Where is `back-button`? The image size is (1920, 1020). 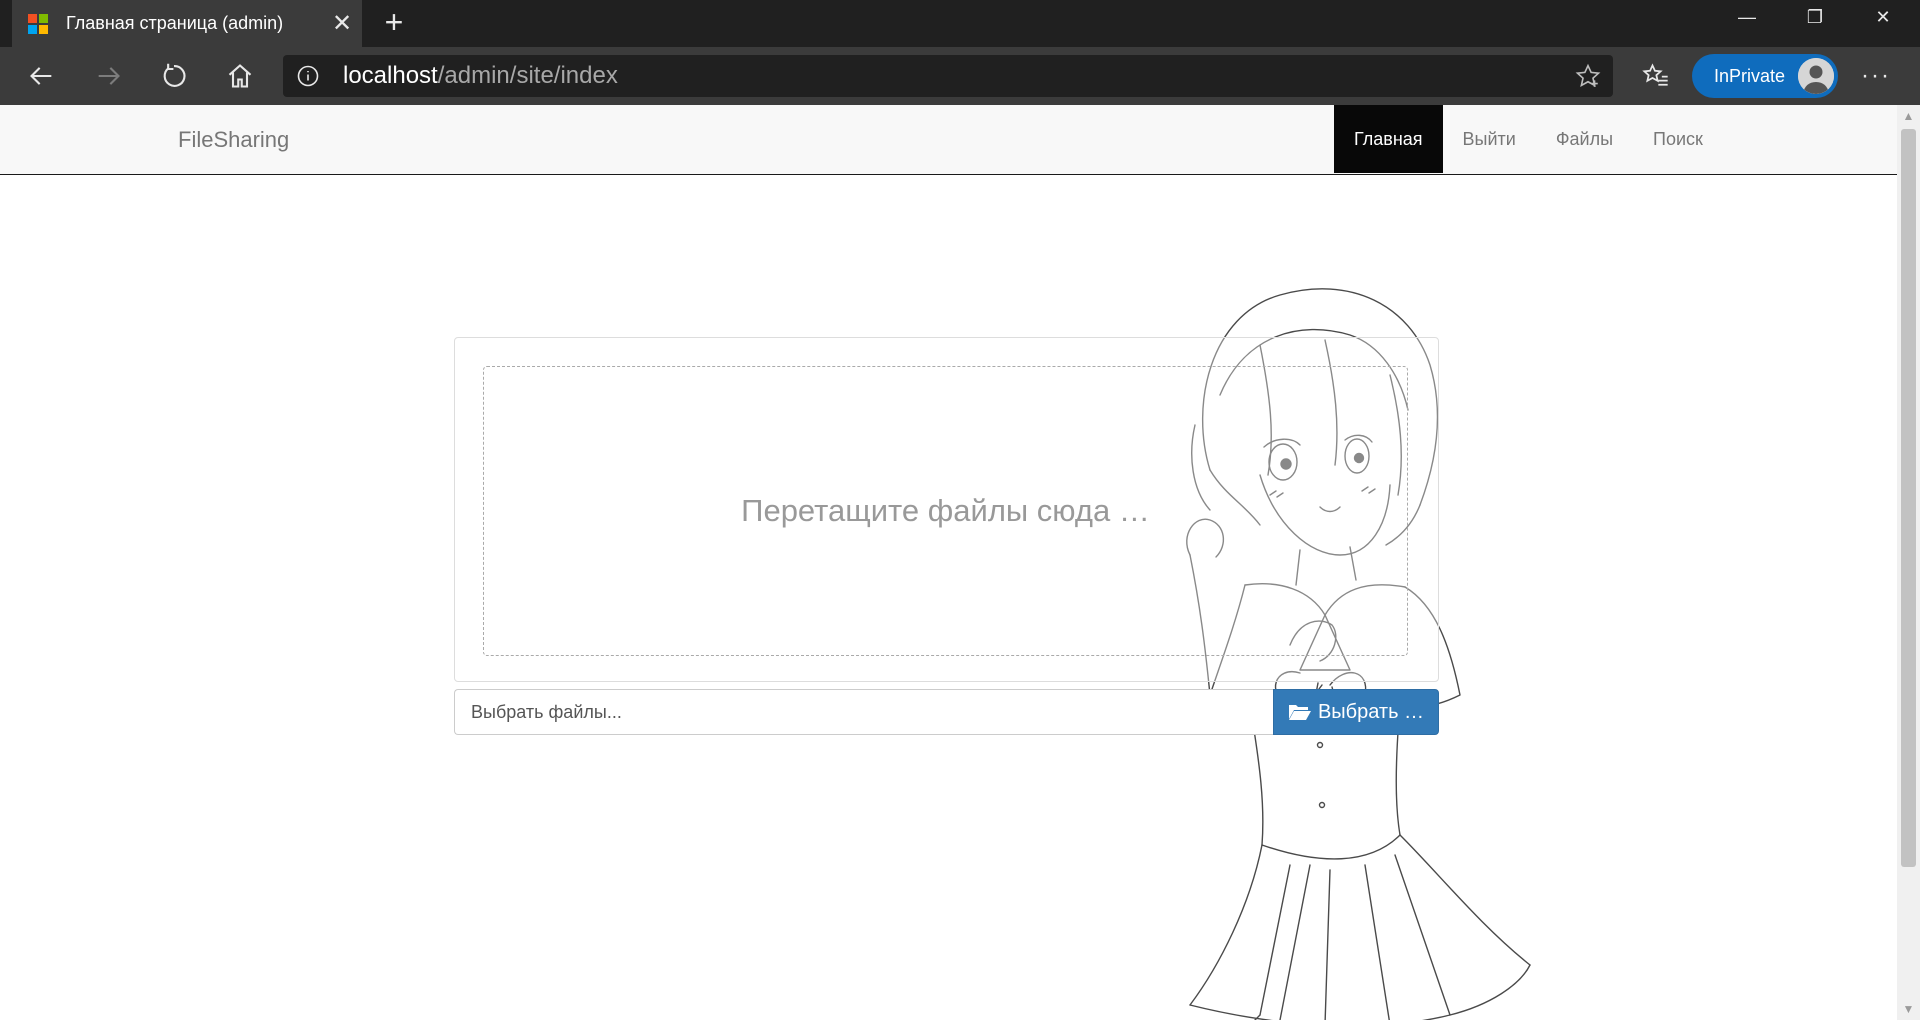 back-button is located at coordinates (42, 76).